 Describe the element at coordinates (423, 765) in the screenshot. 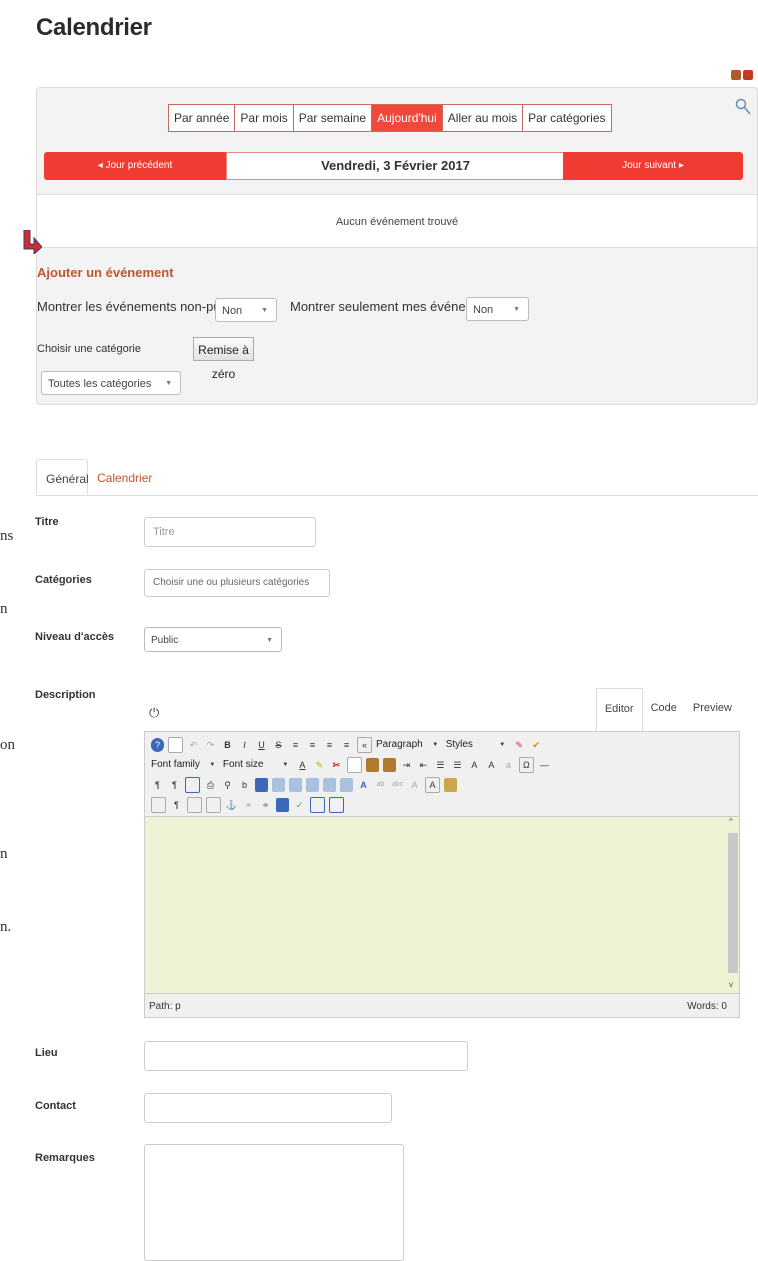

I see `outdent-icon: ⇤` at that location.